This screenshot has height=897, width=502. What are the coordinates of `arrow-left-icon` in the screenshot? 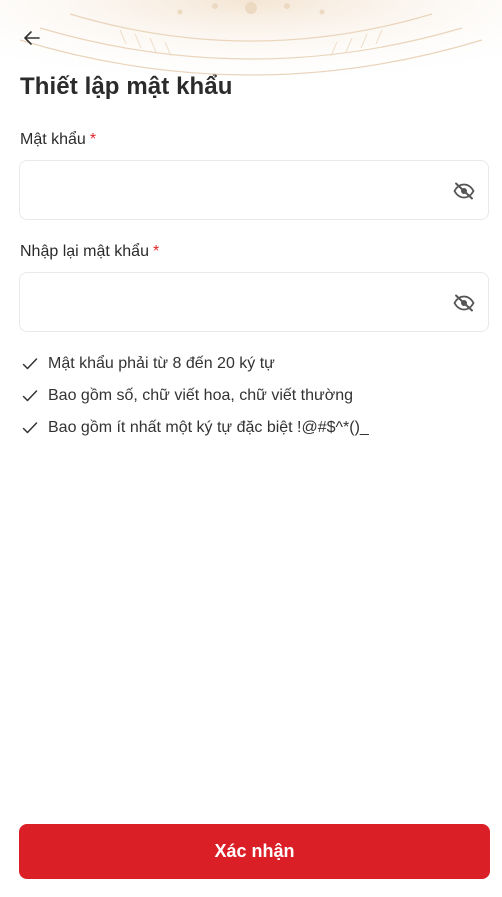 It's located at (32, 38).